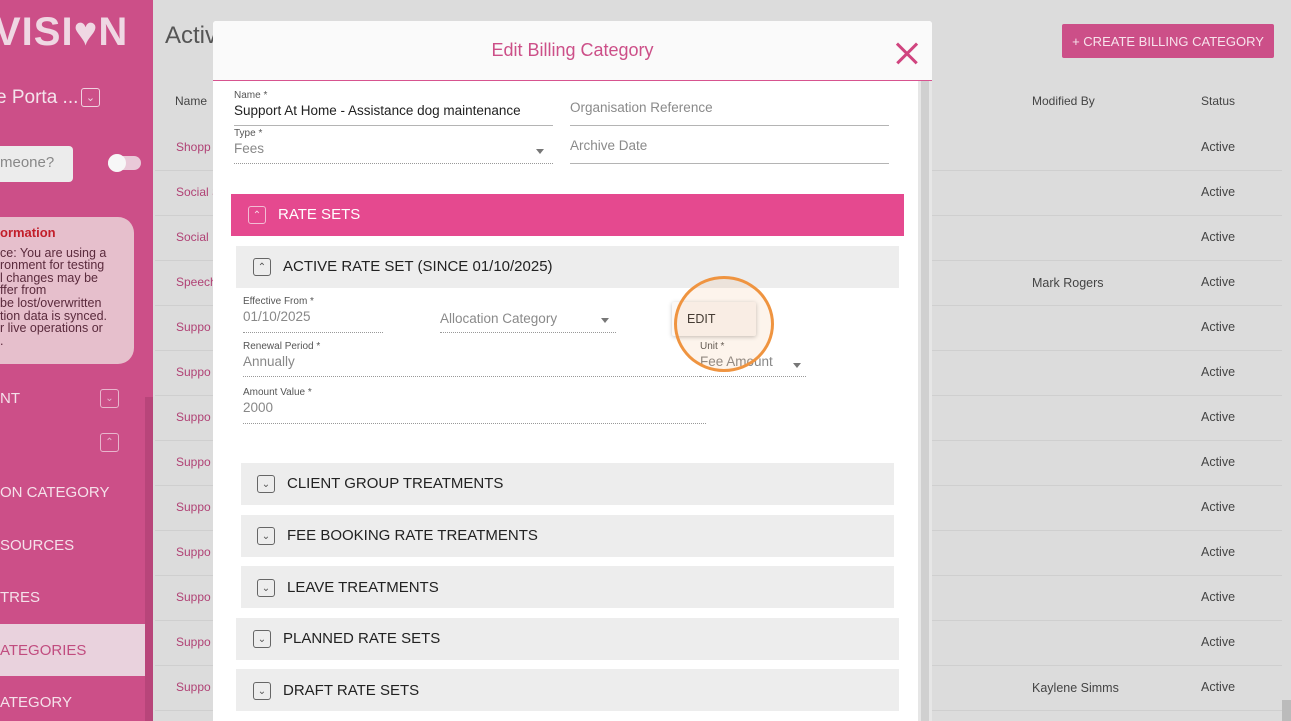 The width and height of the screenshot is (1291, 721). What do you see at coordinates (1286, 710) in the screenshot?
I see `page-scrollbar` at bounding box center [1286, 710].